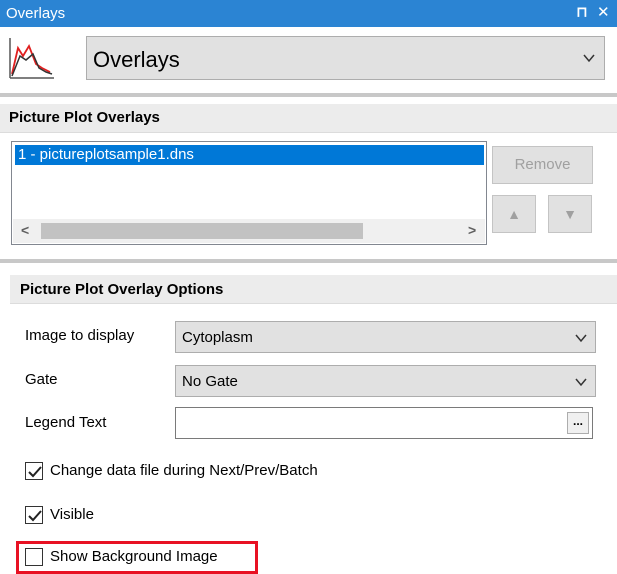 The image size is (617, 574). I want to click on picture-plot-overlays-header: Picture Plot Overlays, so click(308, 118).